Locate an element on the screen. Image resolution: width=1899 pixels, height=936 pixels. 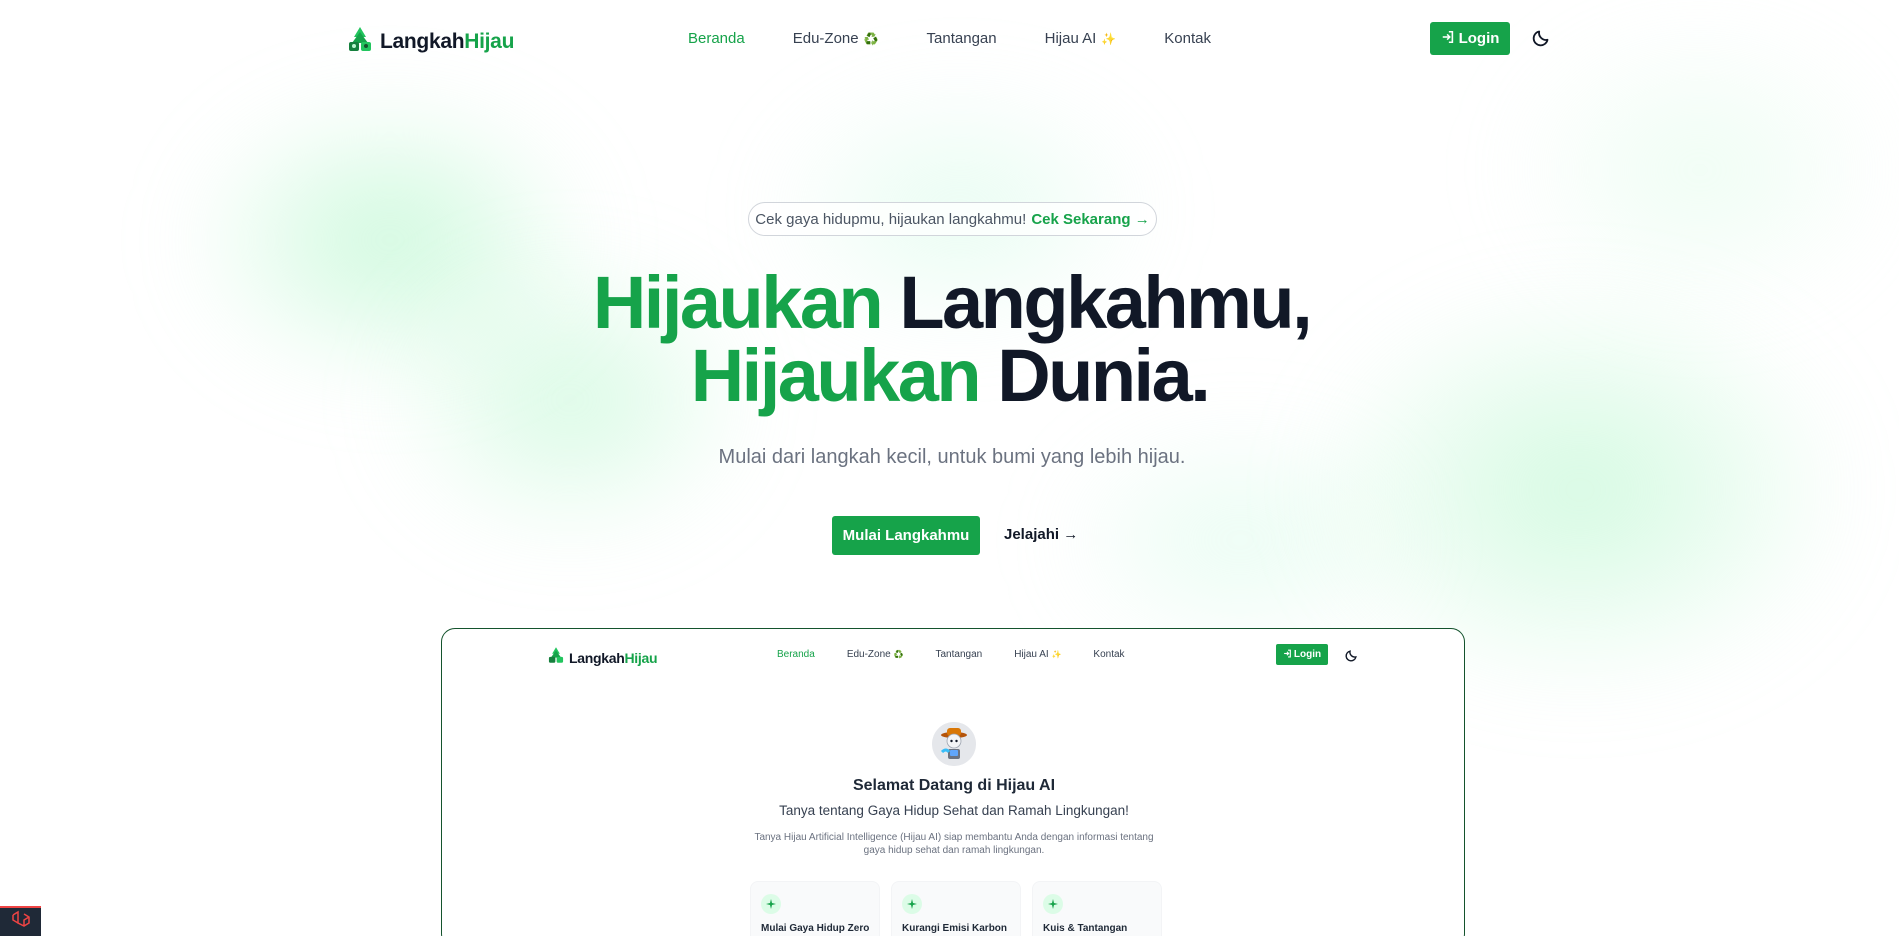
preview-nav-beranda: Beranda is located at coordinates (796, 654).